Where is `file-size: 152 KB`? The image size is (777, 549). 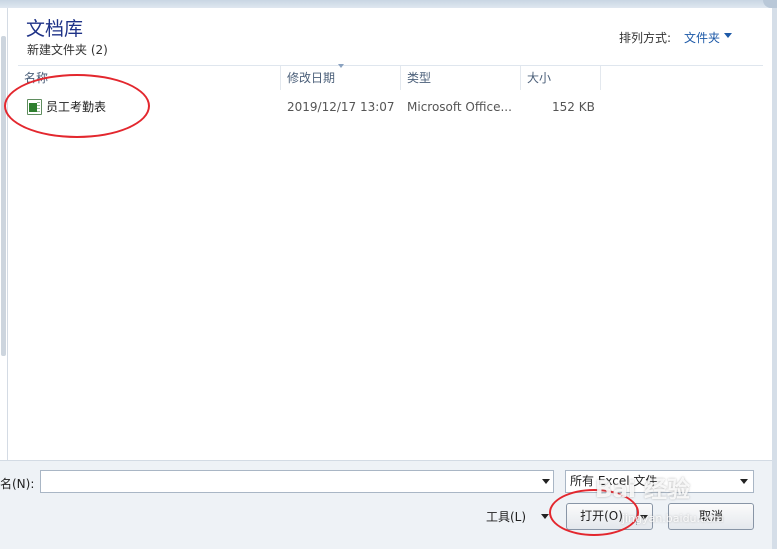 file-size: 152 KB is located at coordinates (573, 107).